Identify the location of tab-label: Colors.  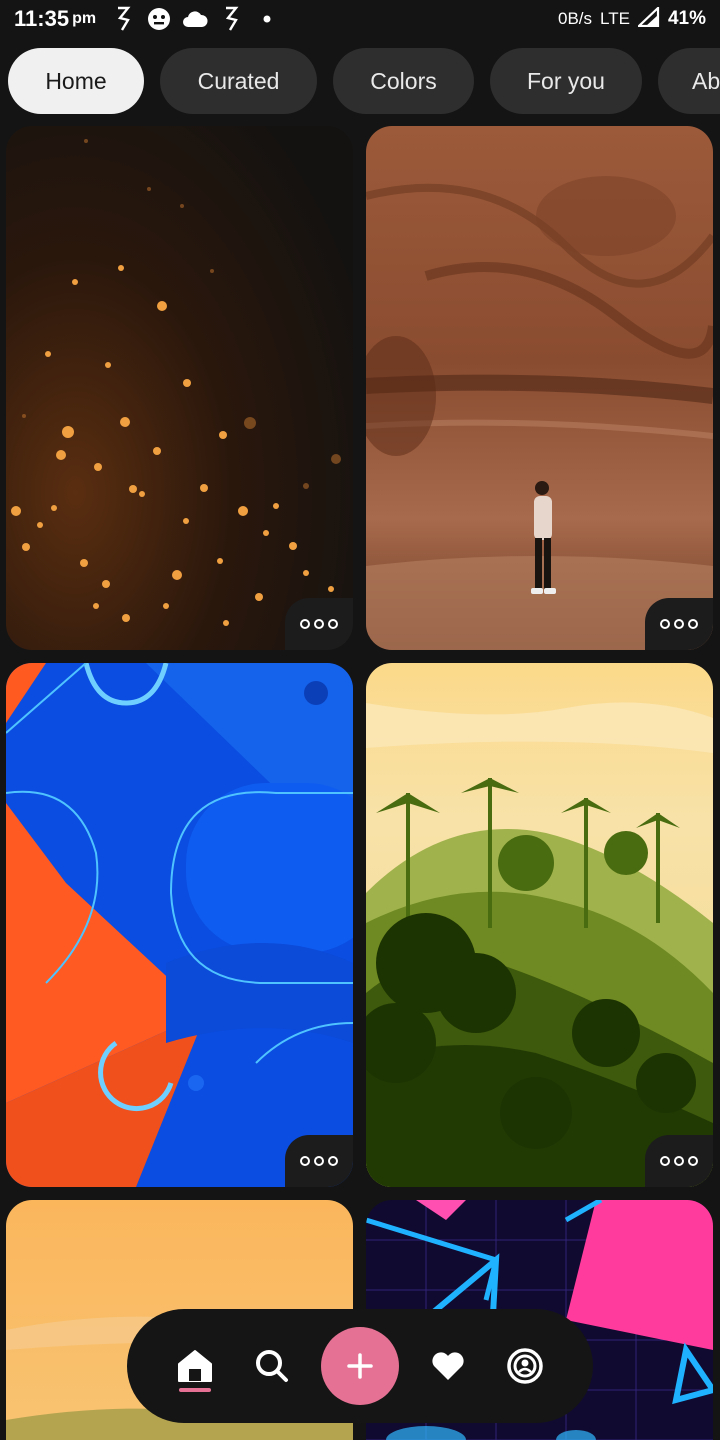
(403, 80).